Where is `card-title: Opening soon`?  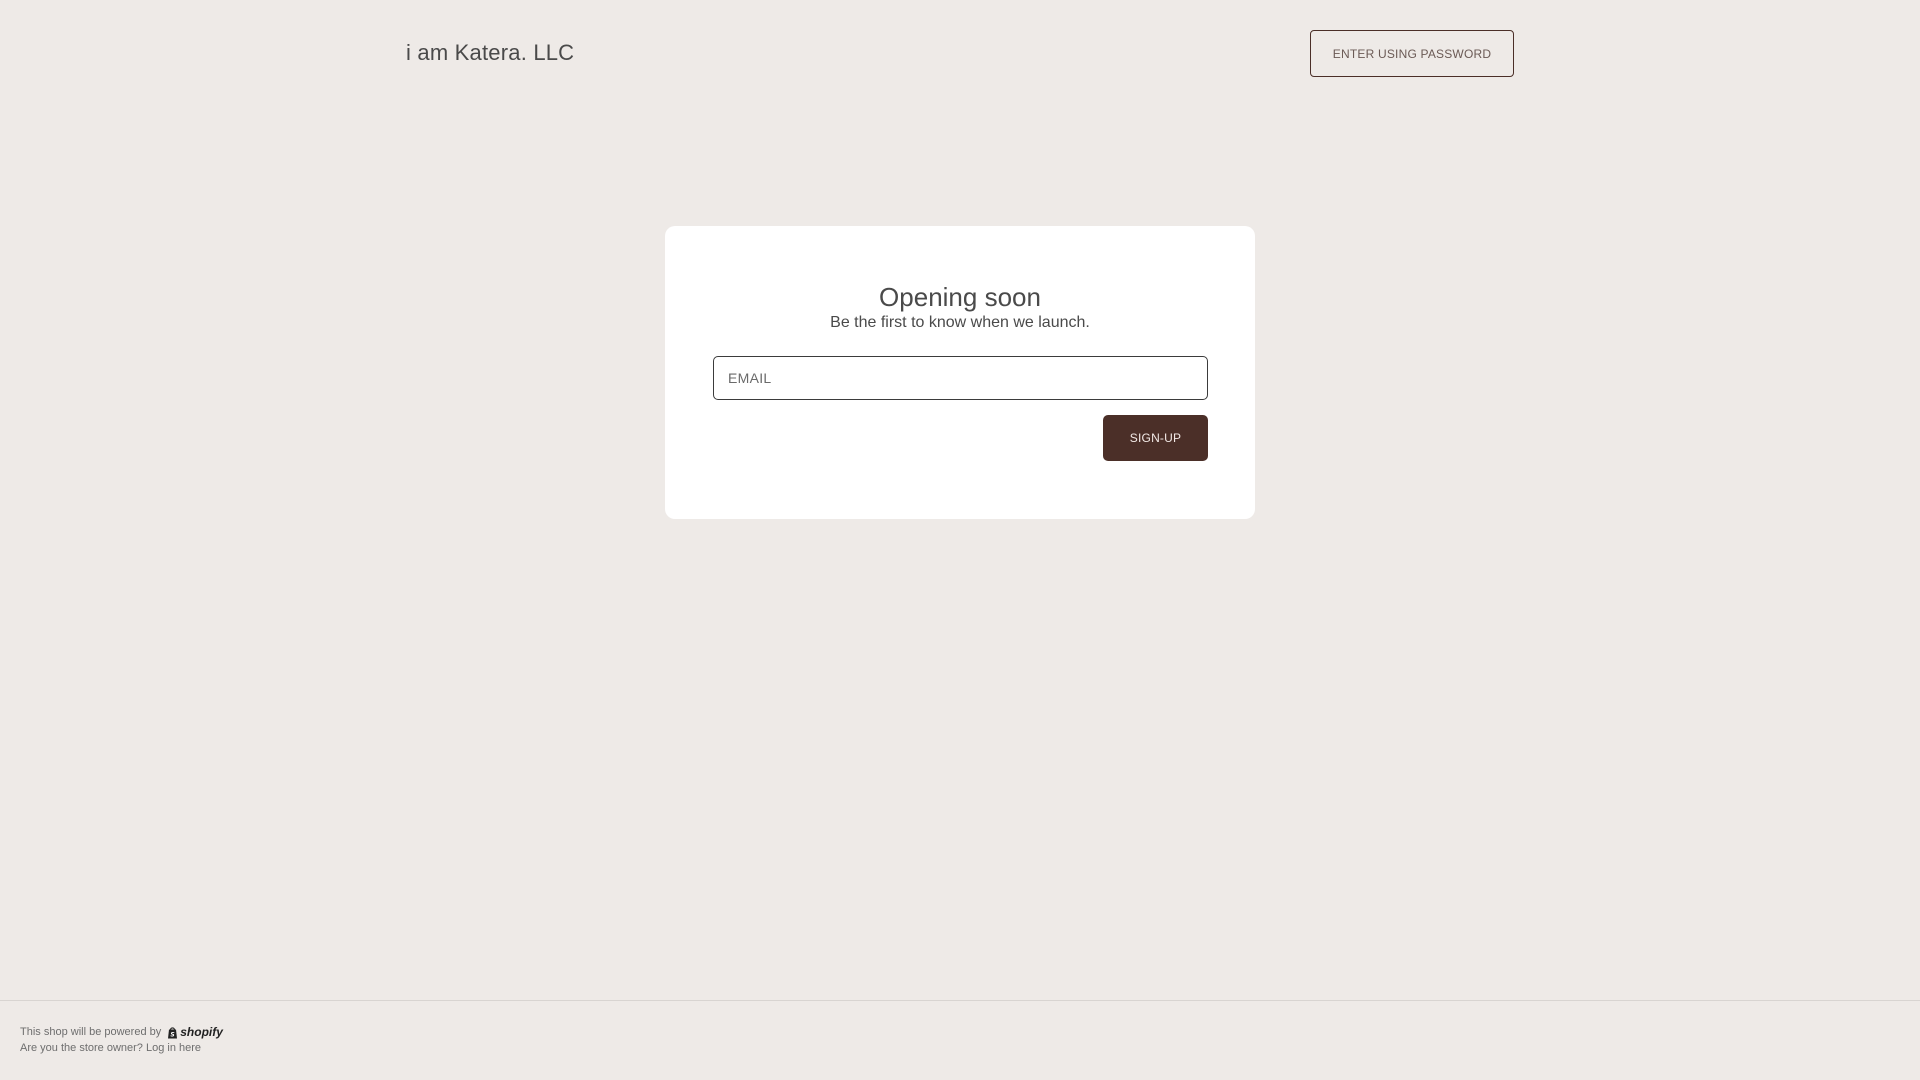 card-title: Opening soon is located at coordinates (960, 297).